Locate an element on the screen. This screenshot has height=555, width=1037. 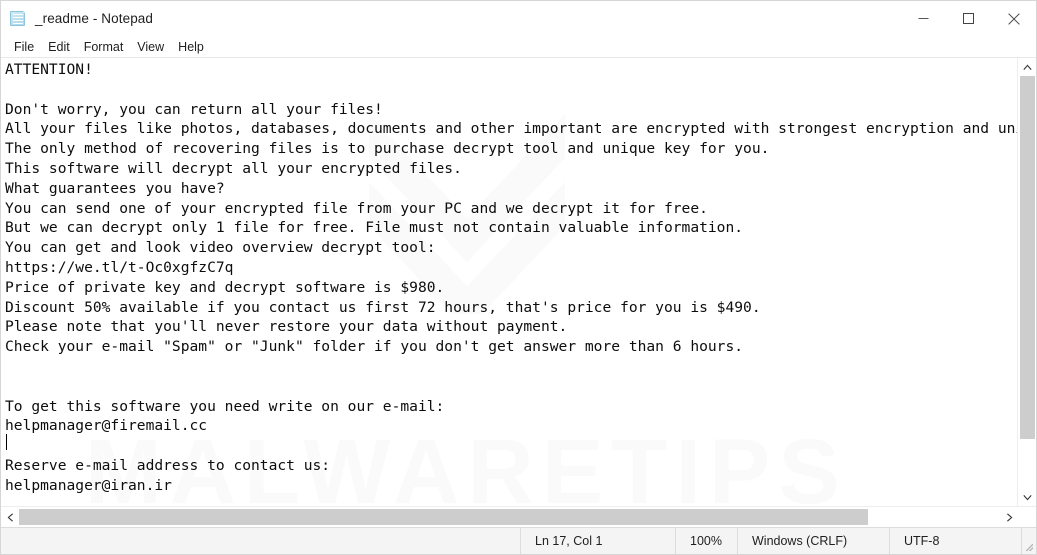
window-title: _readme - Notepad is located at coordinates (94, 18).